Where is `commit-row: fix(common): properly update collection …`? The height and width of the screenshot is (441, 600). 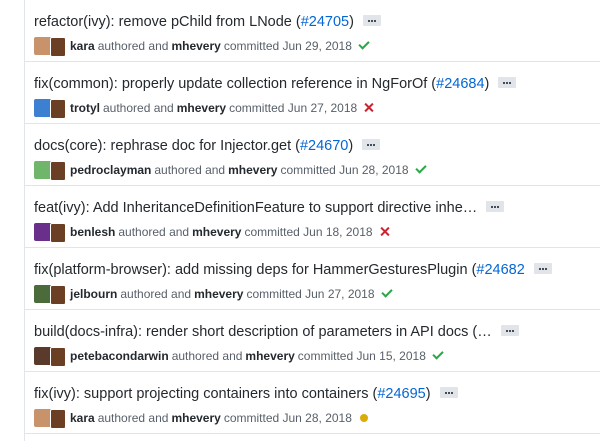 commit-row: fix(common): properly update collection … is located at coordinates (312, 93).